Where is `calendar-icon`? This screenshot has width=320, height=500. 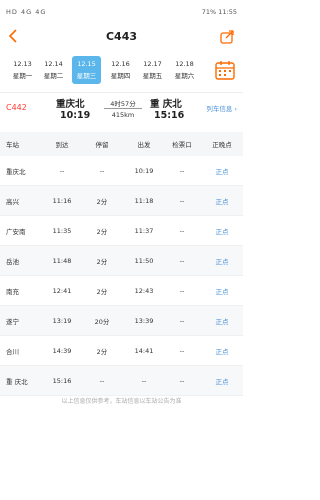
calendar-icon is located at coordinates (225, 70).